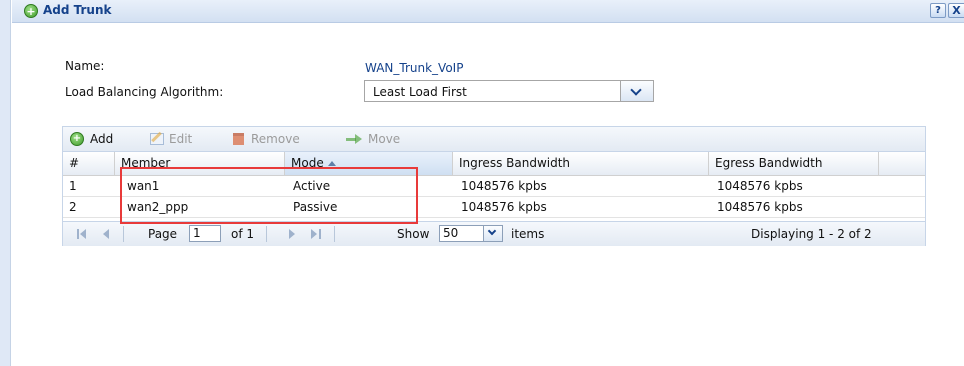 Image resolution: width=964 pixels, height=366 pixels. I want to click on show-label: Show, so click(413, 234).